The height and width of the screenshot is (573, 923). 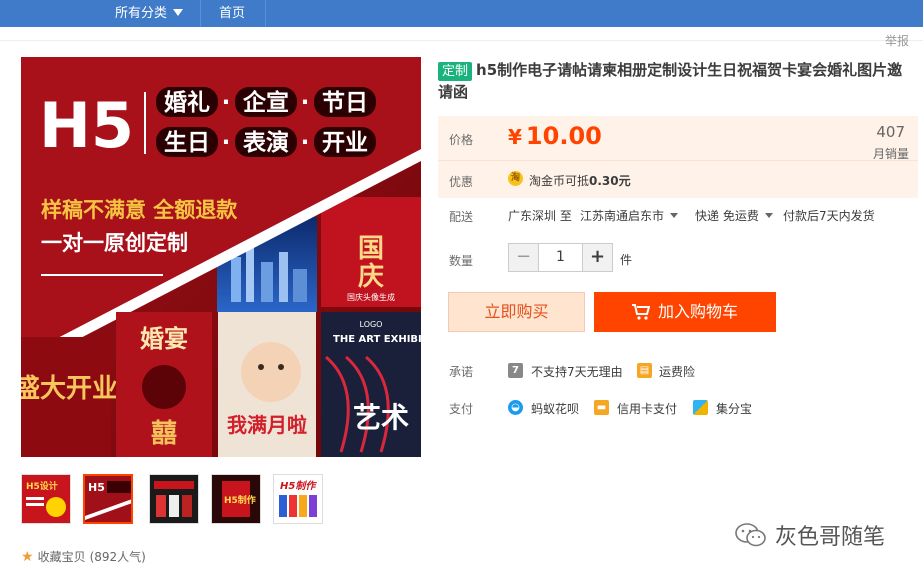 What do you see at coordinates (164, 338) in the screenshot?
I see `card-wedding-text: 婚宴` at bounding box center [164, 338].